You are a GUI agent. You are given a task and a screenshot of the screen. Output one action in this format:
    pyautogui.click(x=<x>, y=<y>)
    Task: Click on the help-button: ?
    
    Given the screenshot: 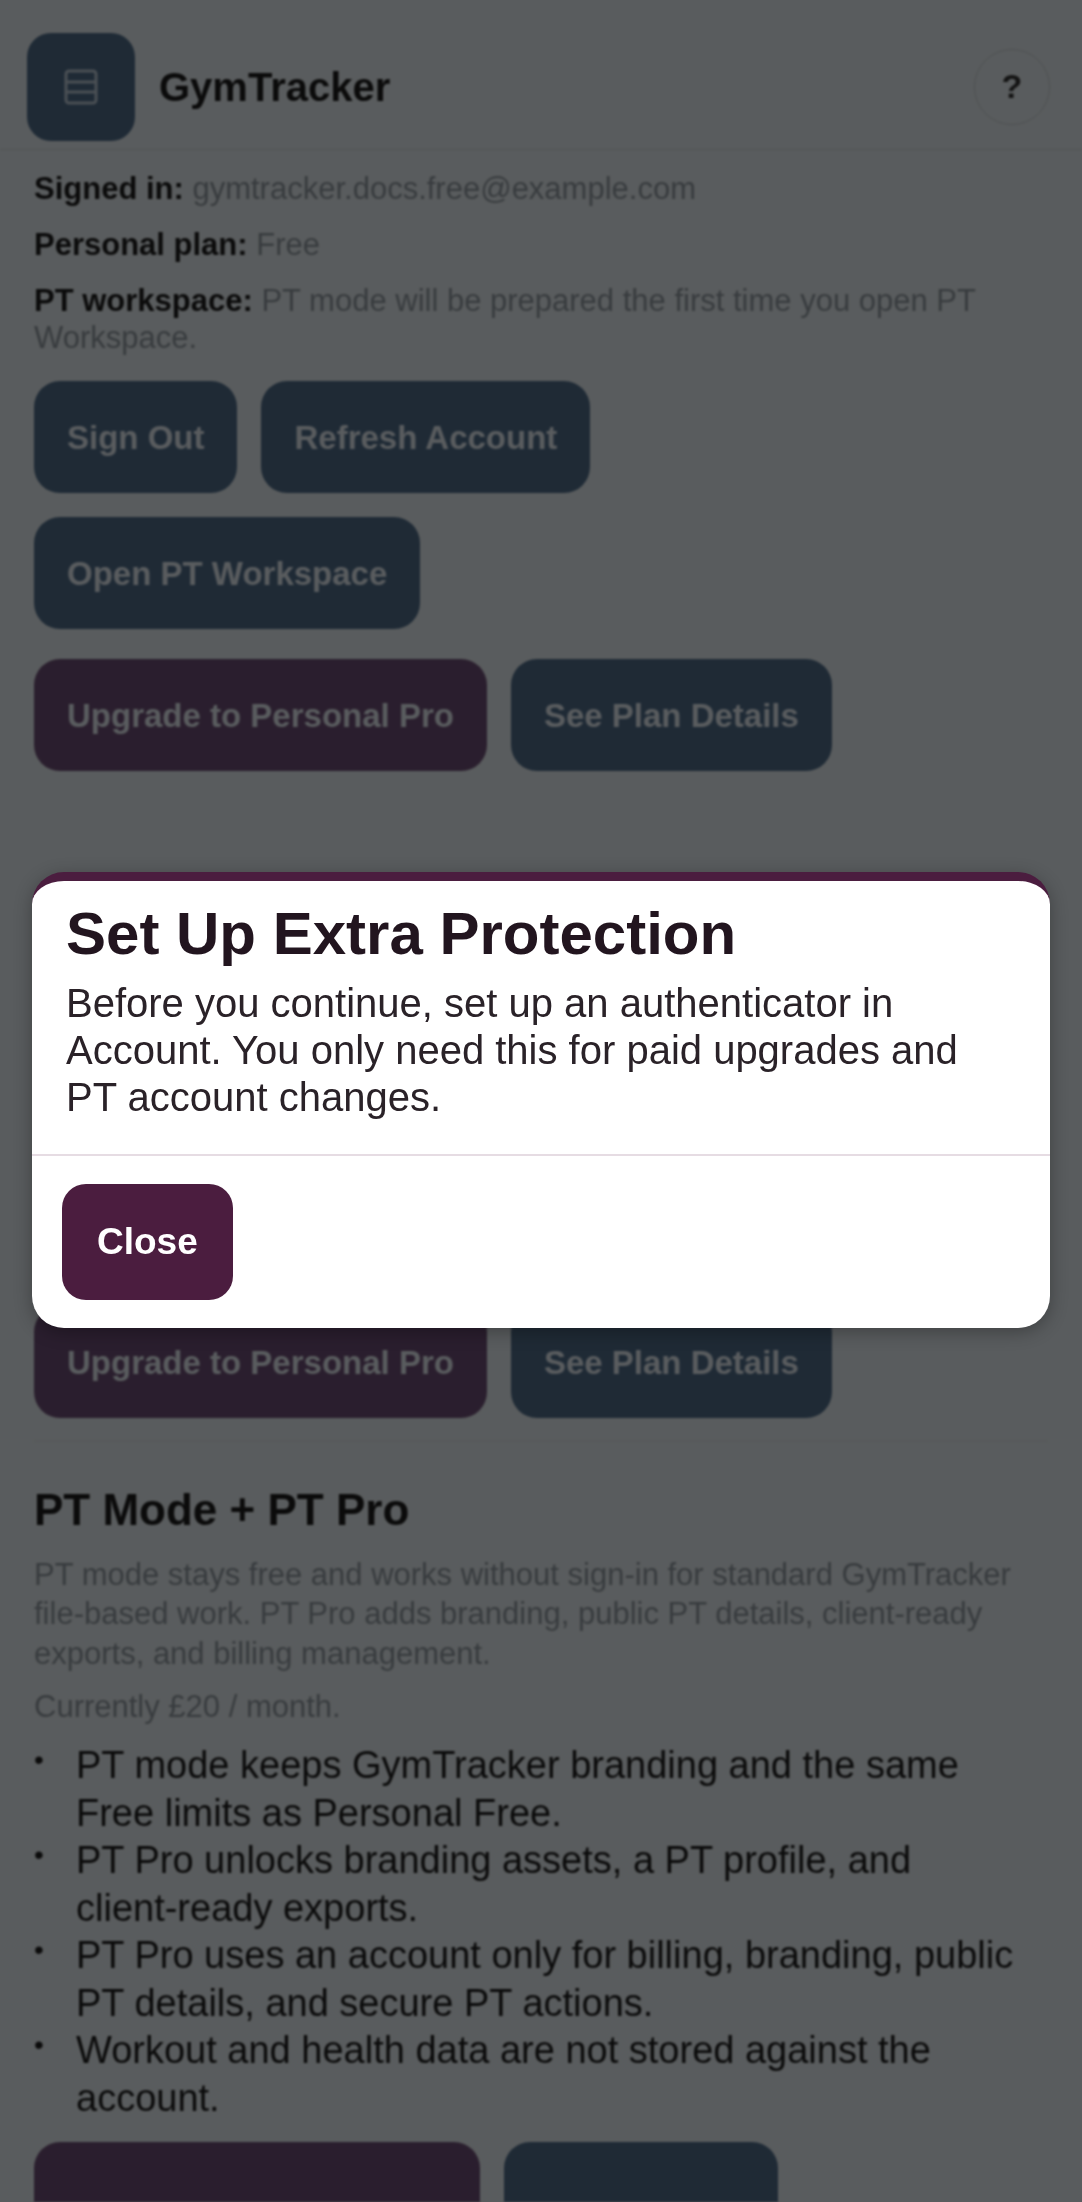 What is the action you would take?
    pyautogui.click(x=1012, y=86)
    